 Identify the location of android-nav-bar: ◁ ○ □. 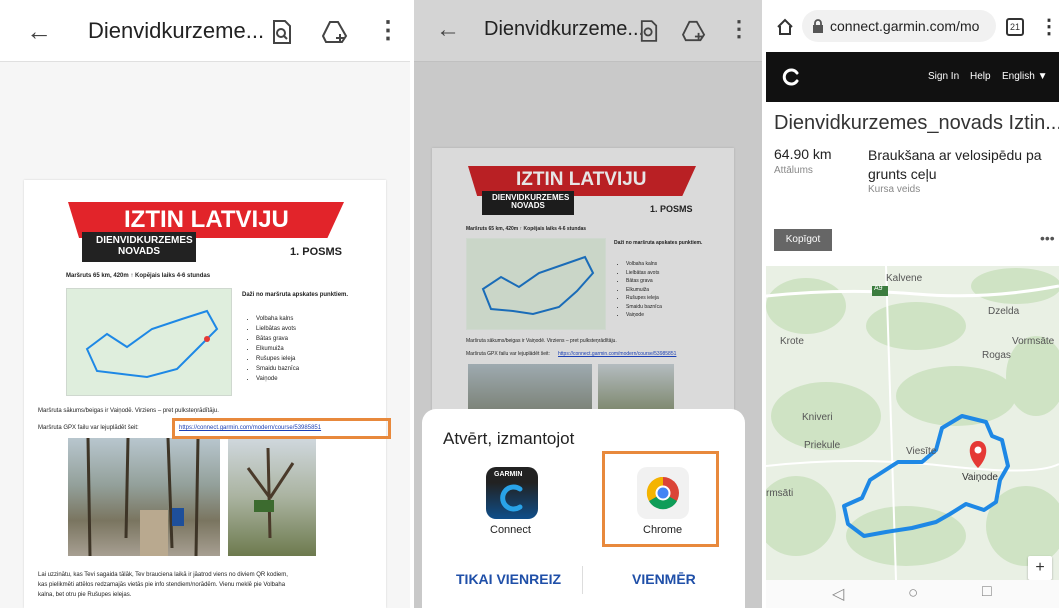
(912, 594).